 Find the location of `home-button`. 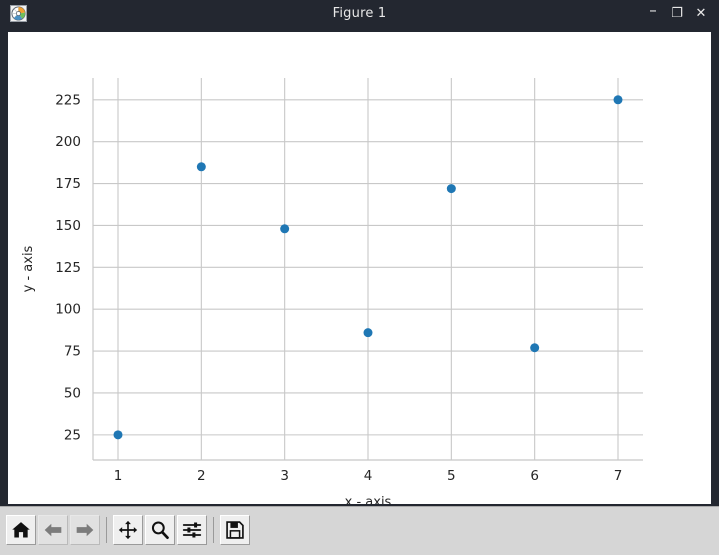

home-button is located at coordinates (21, 530).